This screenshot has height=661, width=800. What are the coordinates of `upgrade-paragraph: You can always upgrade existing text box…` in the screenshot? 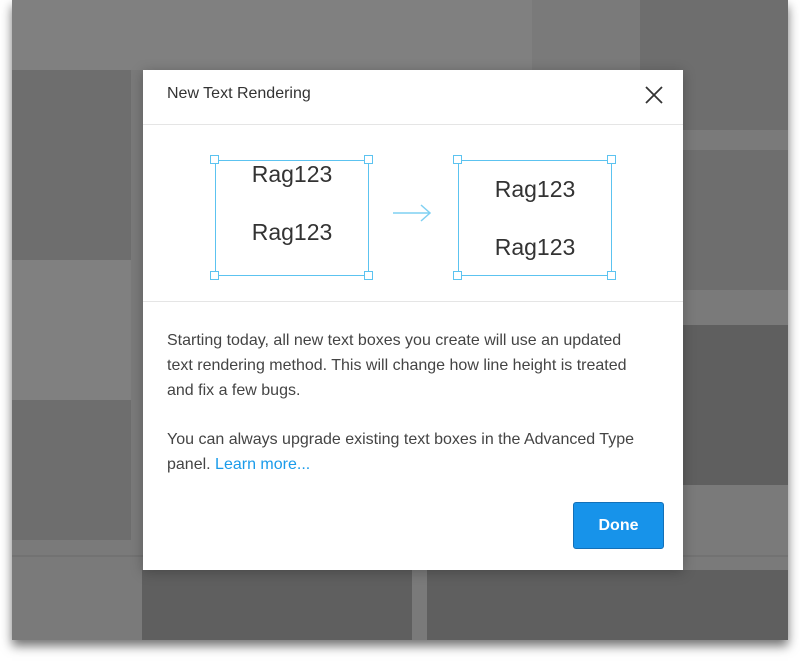 It's located at (407, 452).